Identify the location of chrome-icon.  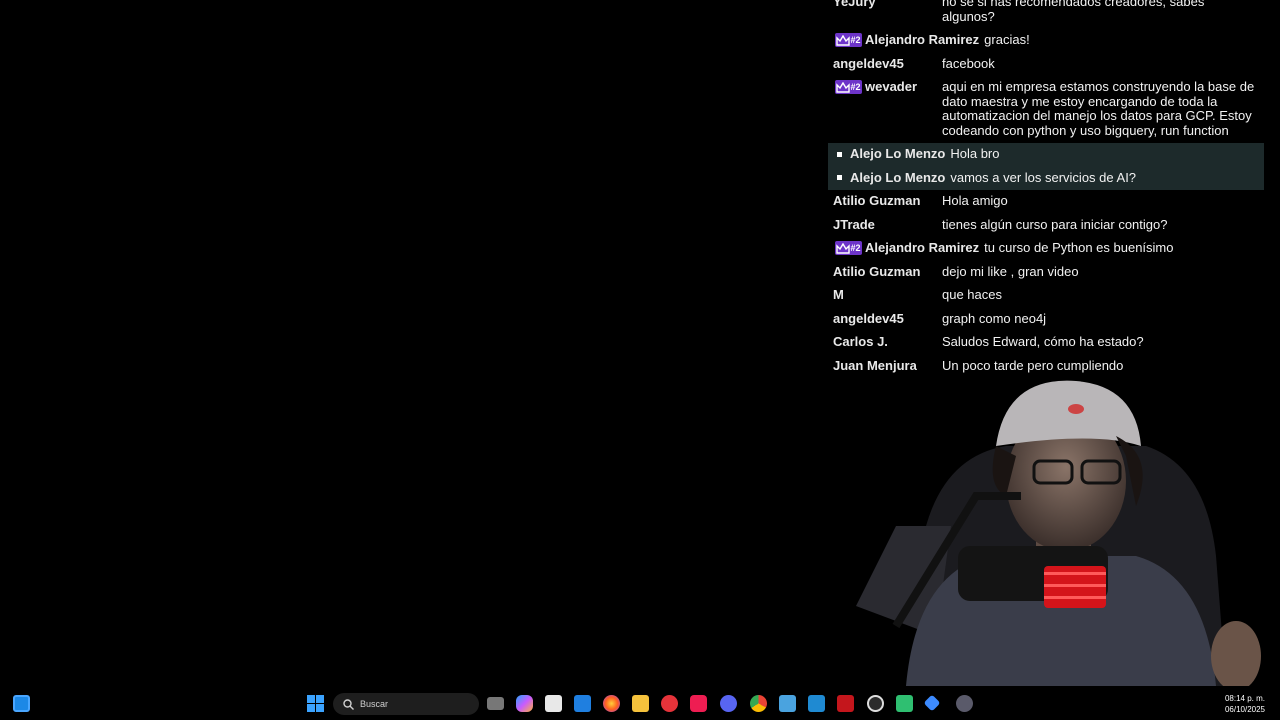
(758, 703).